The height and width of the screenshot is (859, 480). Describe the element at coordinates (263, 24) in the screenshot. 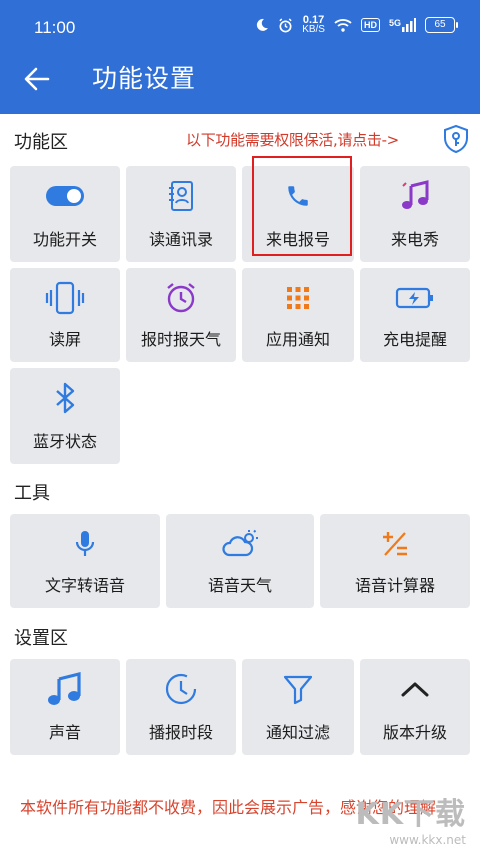

I see `moon-icon` at that location.